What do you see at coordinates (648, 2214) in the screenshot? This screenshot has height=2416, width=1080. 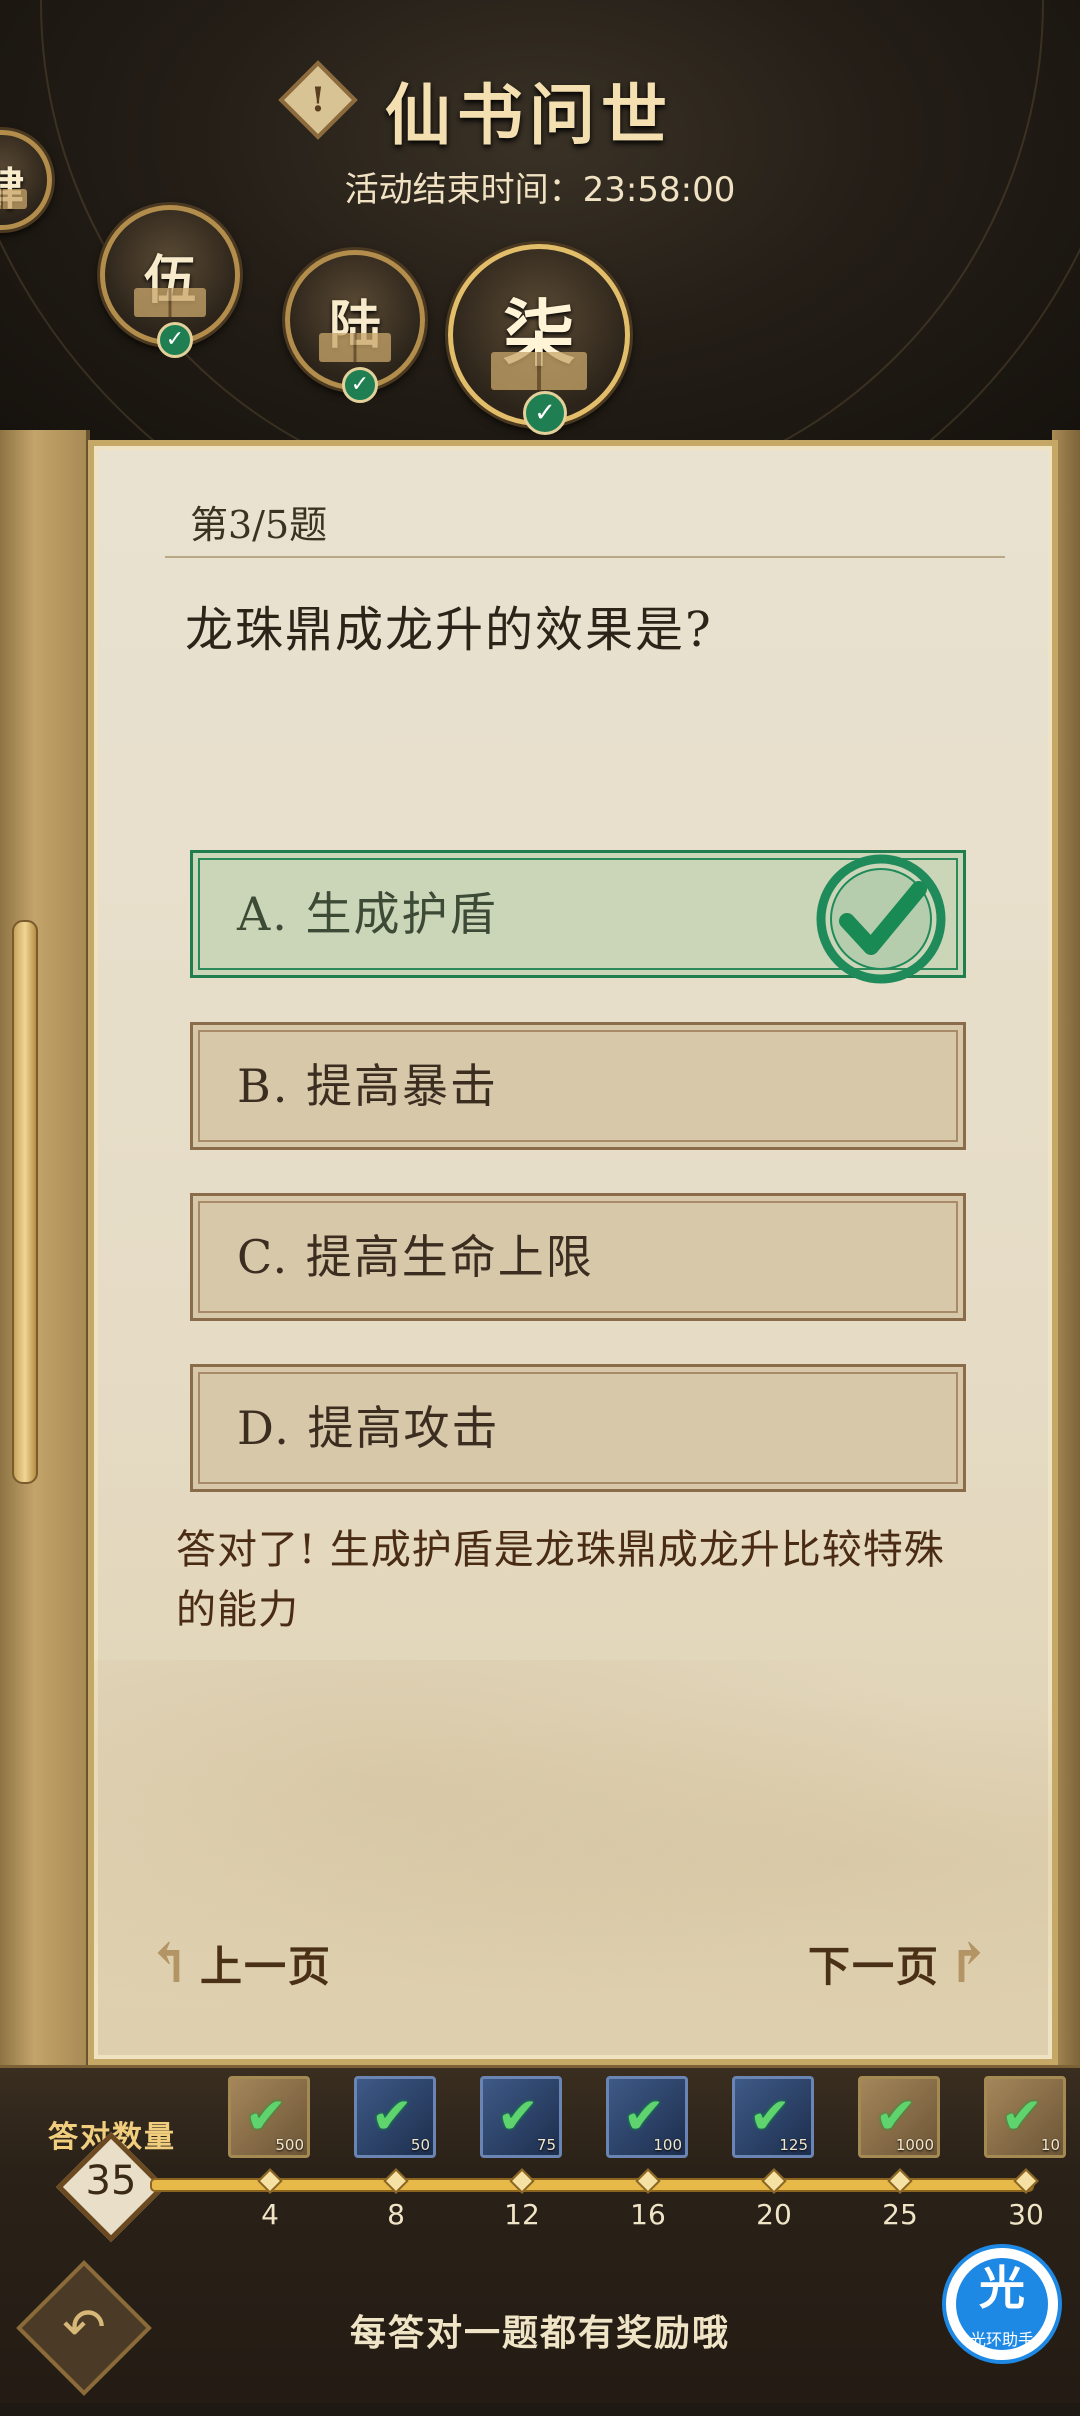 I see `milestone-label: 16` at bounding box center [648, 2214].